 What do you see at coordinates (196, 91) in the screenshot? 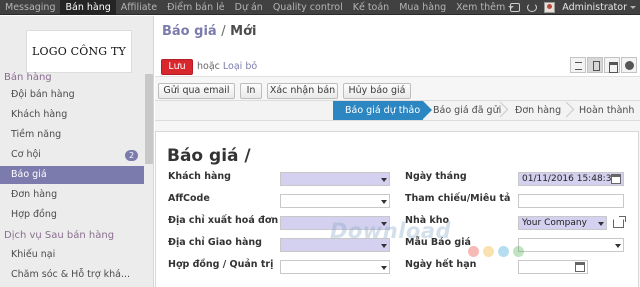
I see `send-email-button: Gửi qua email` at bounding box center [196, 91].